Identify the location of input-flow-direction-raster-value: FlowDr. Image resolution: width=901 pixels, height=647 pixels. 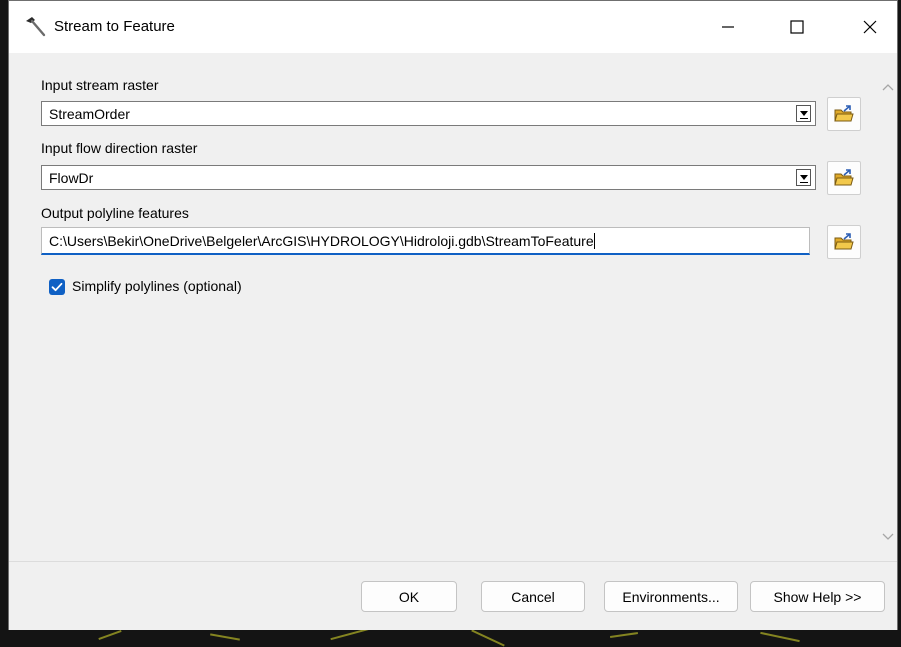
(71, 178).